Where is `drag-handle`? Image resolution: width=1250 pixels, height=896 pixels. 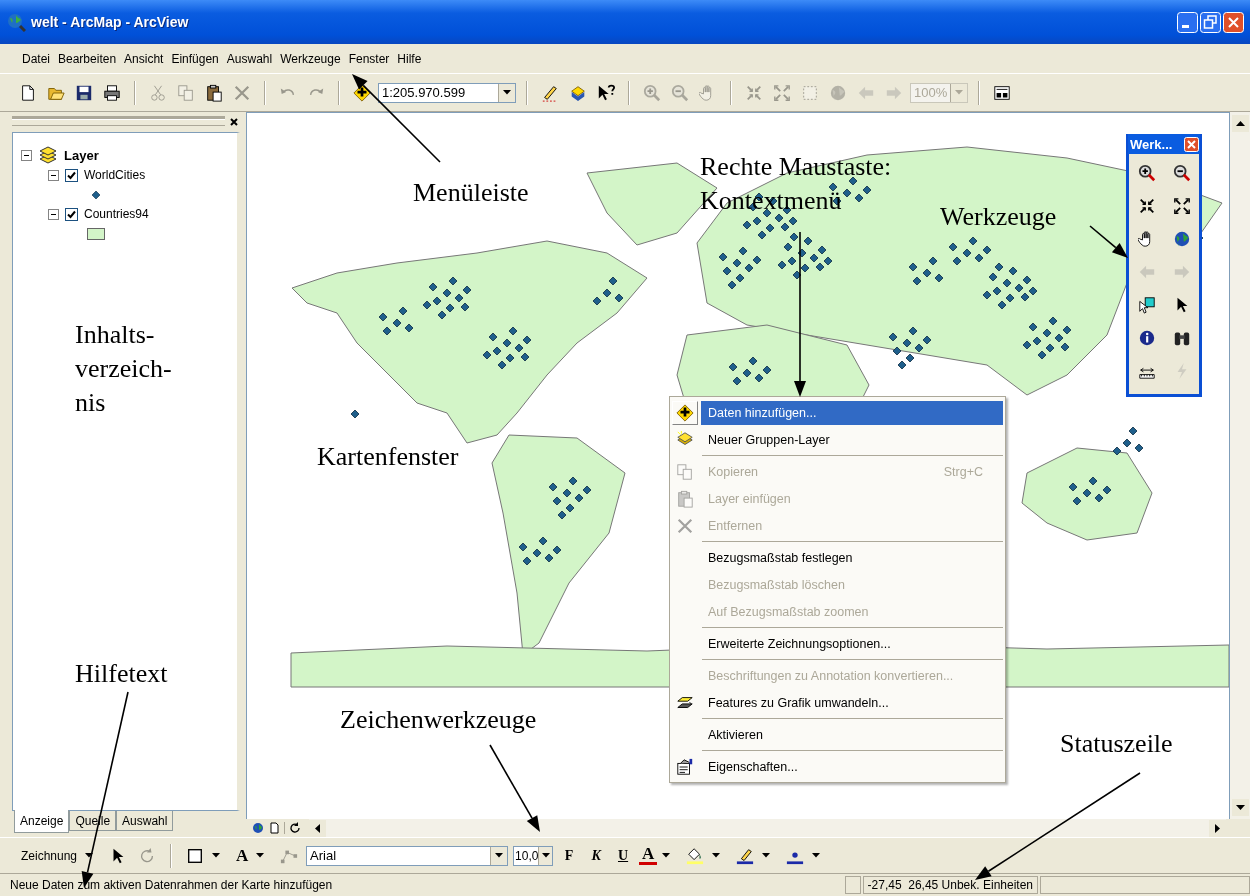 drag-handle is located at coordinates (118, 122).